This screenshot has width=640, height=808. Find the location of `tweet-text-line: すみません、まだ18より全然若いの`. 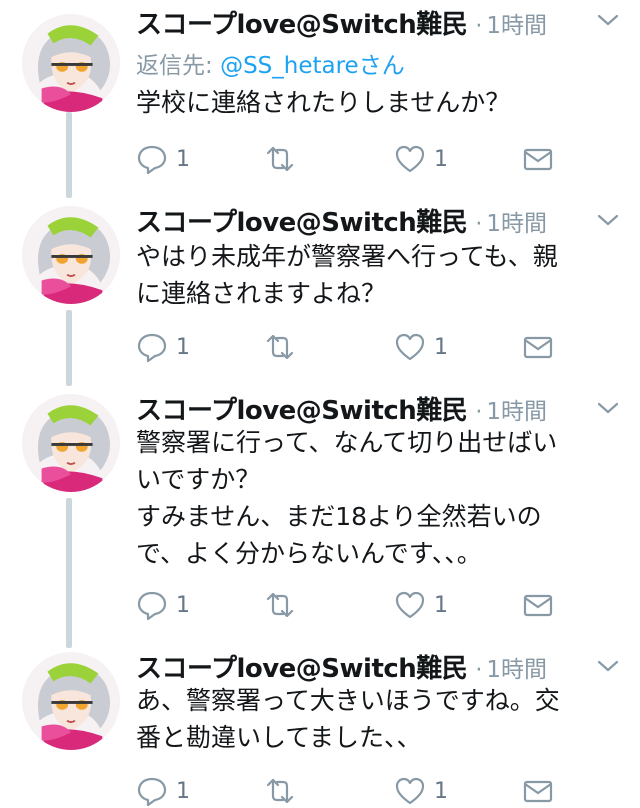

tweet-text-line: すみません、まだ18より全然若いの is located at coordinates (339, 516).